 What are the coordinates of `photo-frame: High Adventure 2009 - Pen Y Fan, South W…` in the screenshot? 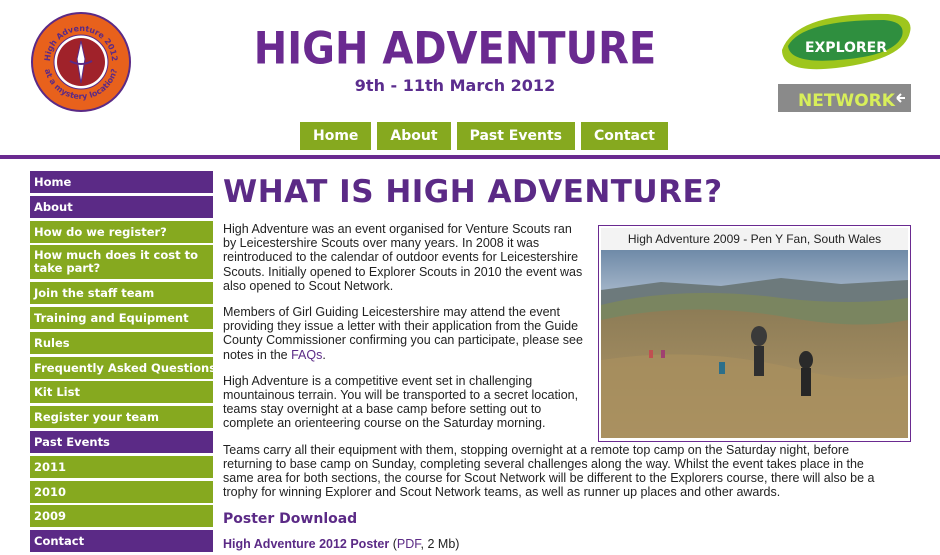 It's located at (754, 333).